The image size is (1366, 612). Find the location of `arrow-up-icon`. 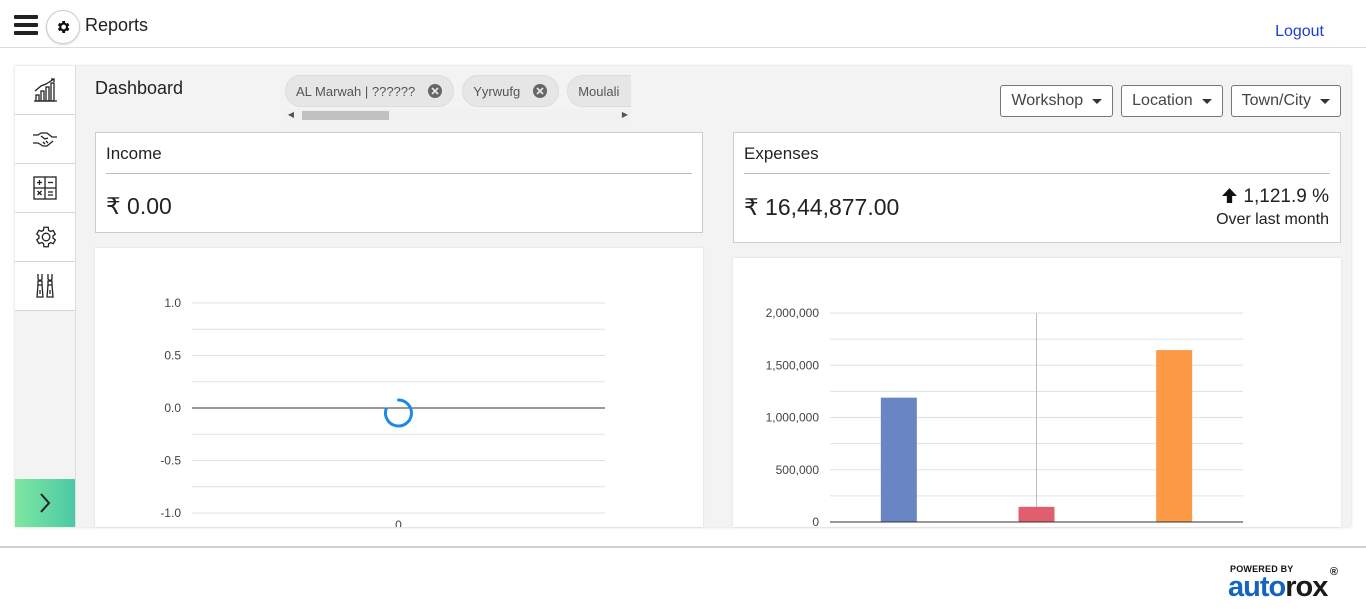

arrow-up-icon is located at coordinates (1230, 195).